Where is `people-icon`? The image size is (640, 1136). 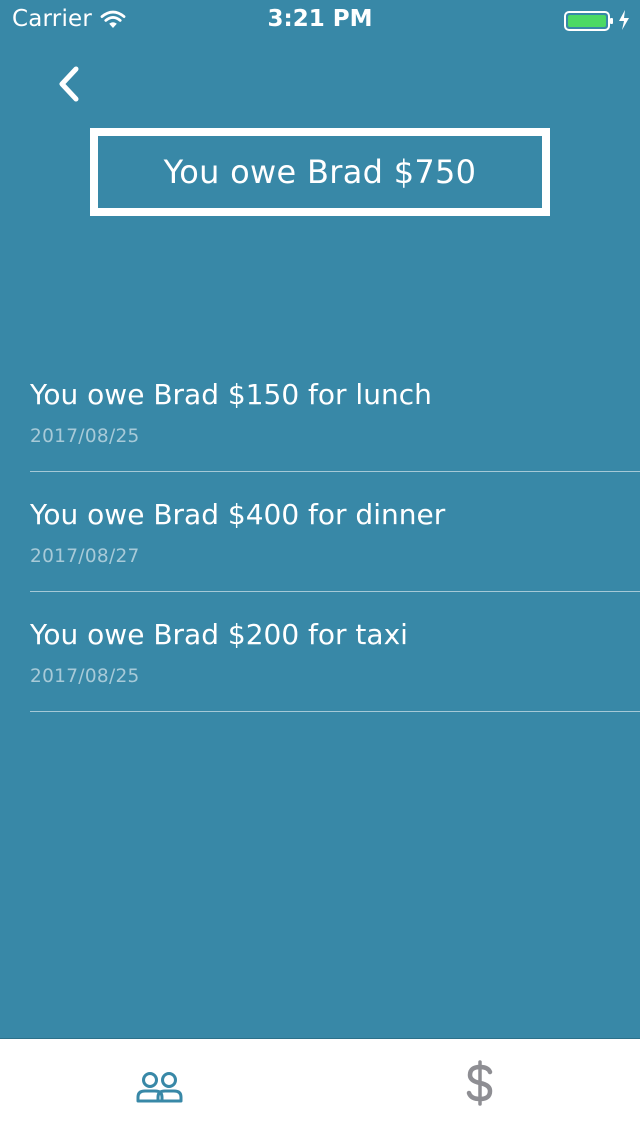
people-icon is located at coordinates (159, 1087).